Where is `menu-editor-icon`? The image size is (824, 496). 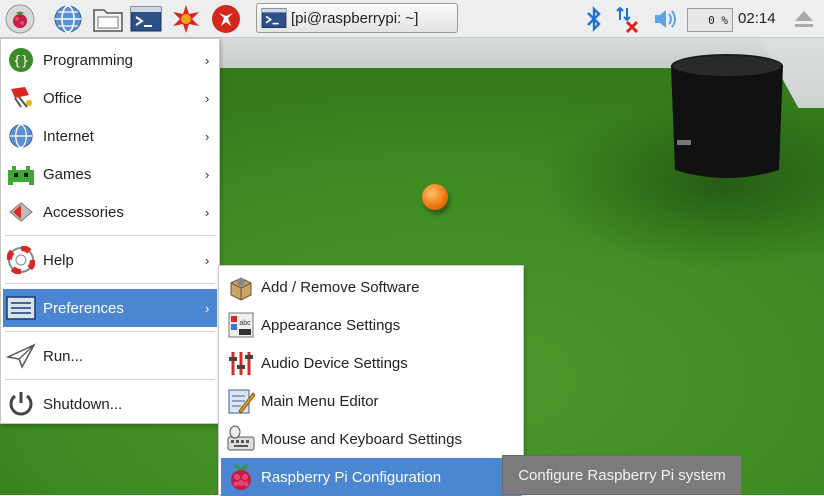
menu-editor-icon is located at coordinates (241, 401).